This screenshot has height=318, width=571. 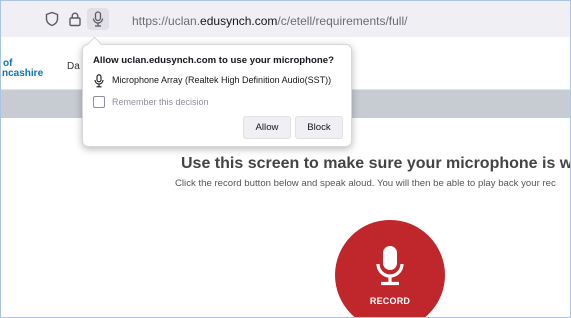 What do you see at coordinates (22, 73) in the screenshot?
I see `logo-text-line2: ncashire` at bounding box center [22, 73].